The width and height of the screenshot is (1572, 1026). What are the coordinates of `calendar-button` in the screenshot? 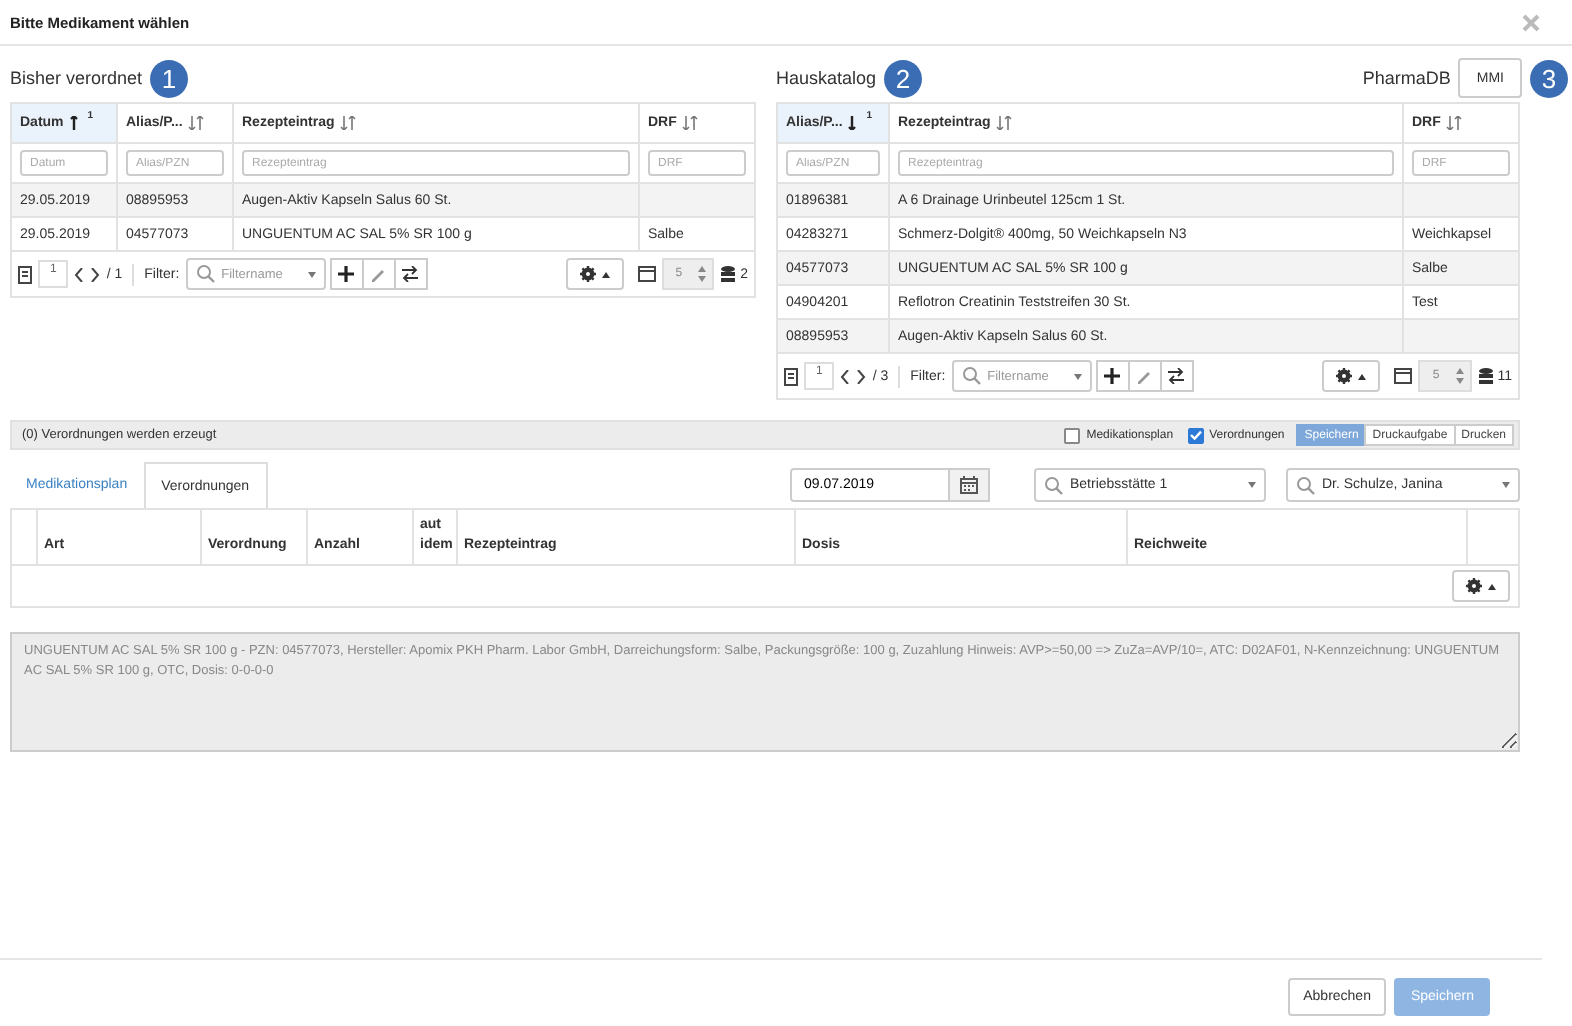 It's located at (970, 485).